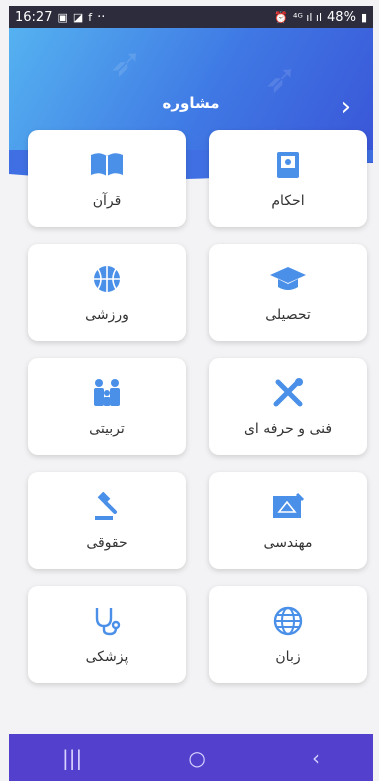 This screenshot has height=781, width=379. Describe the element at coordinates (107, 279) in the screenshot. I see `basketball-icon` at that location.